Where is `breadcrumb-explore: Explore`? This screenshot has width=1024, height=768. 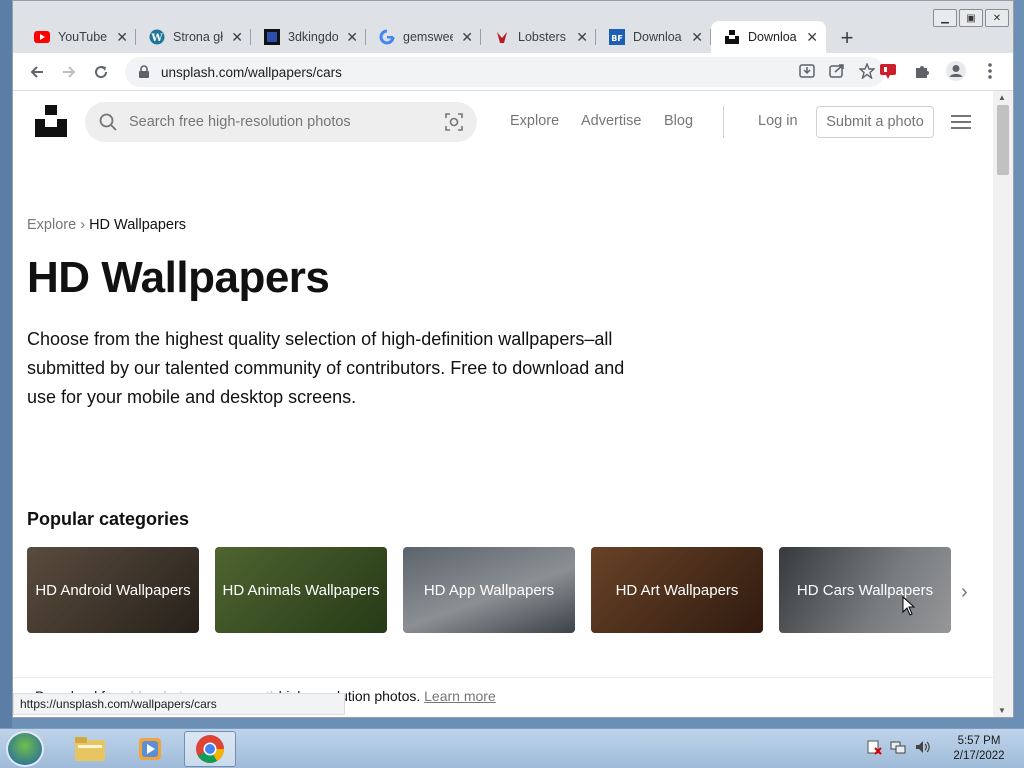 breadcrumb-explore: Explore is located at coordinates (51, 225).